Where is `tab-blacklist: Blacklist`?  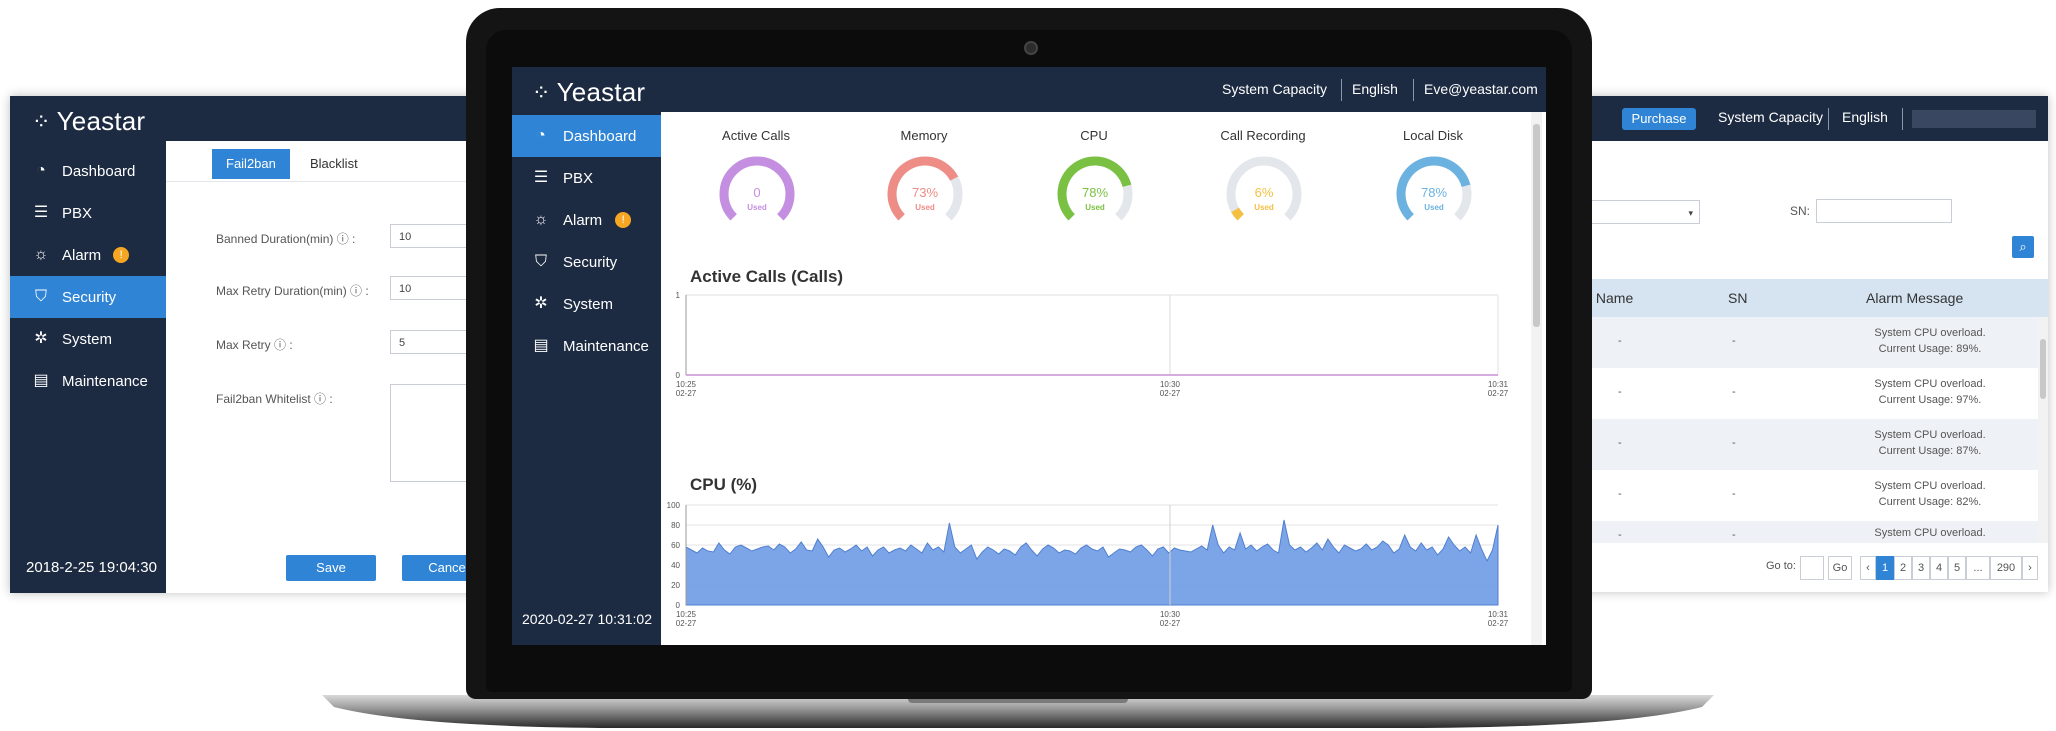 tab-blacklist: Blacklist is located at coordinates (334, 164).